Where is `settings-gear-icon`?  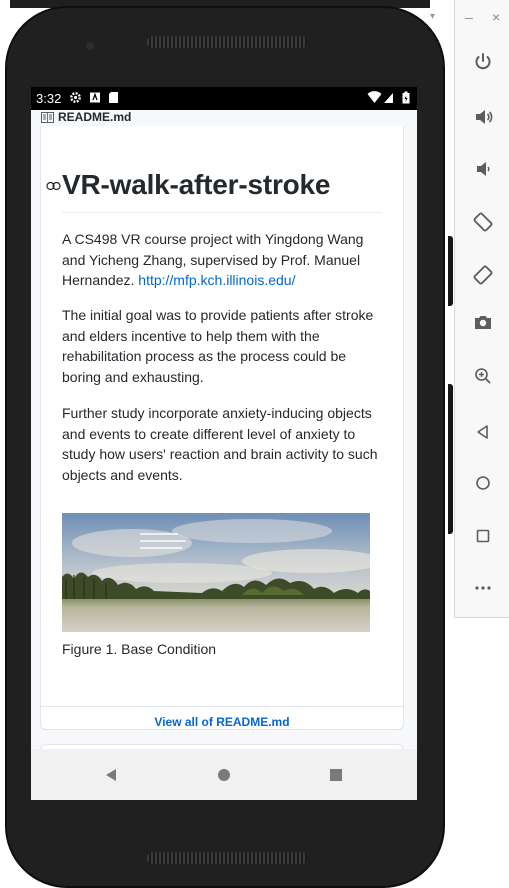
settings-gear-icon is located at coordinates (75, 97).